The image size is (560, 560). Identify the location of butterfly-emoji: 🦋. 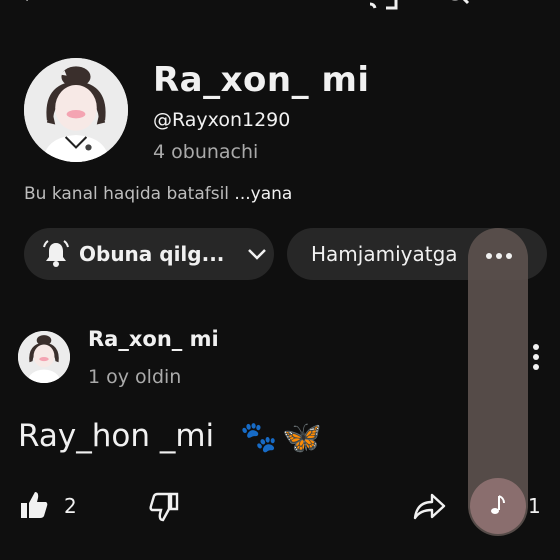
(302, 437).